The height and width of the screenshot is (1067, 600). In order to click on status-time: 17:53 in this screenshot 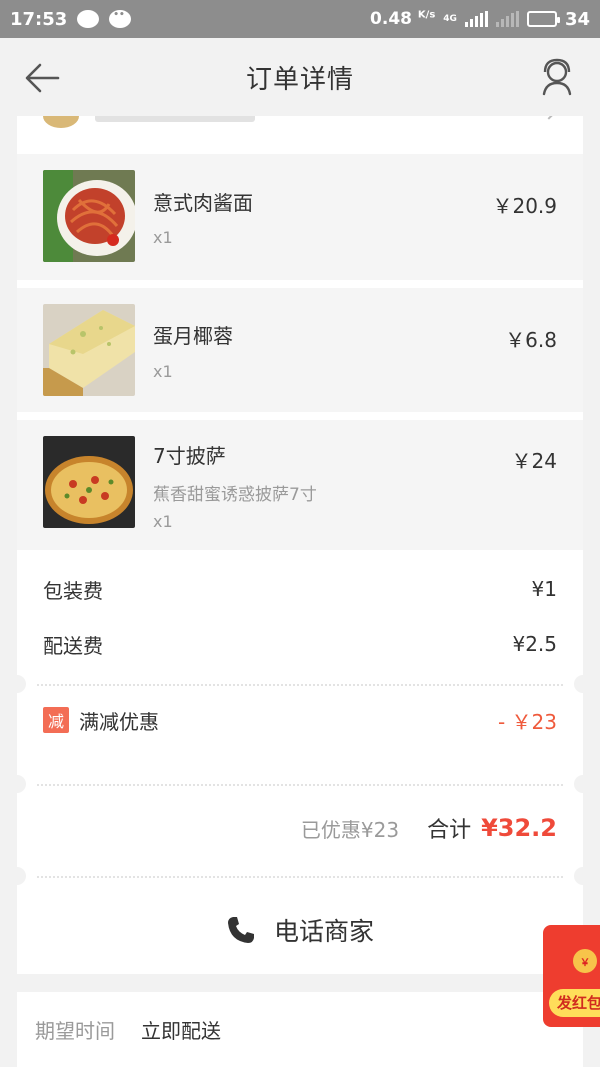, I will do `click(39, 19)`.